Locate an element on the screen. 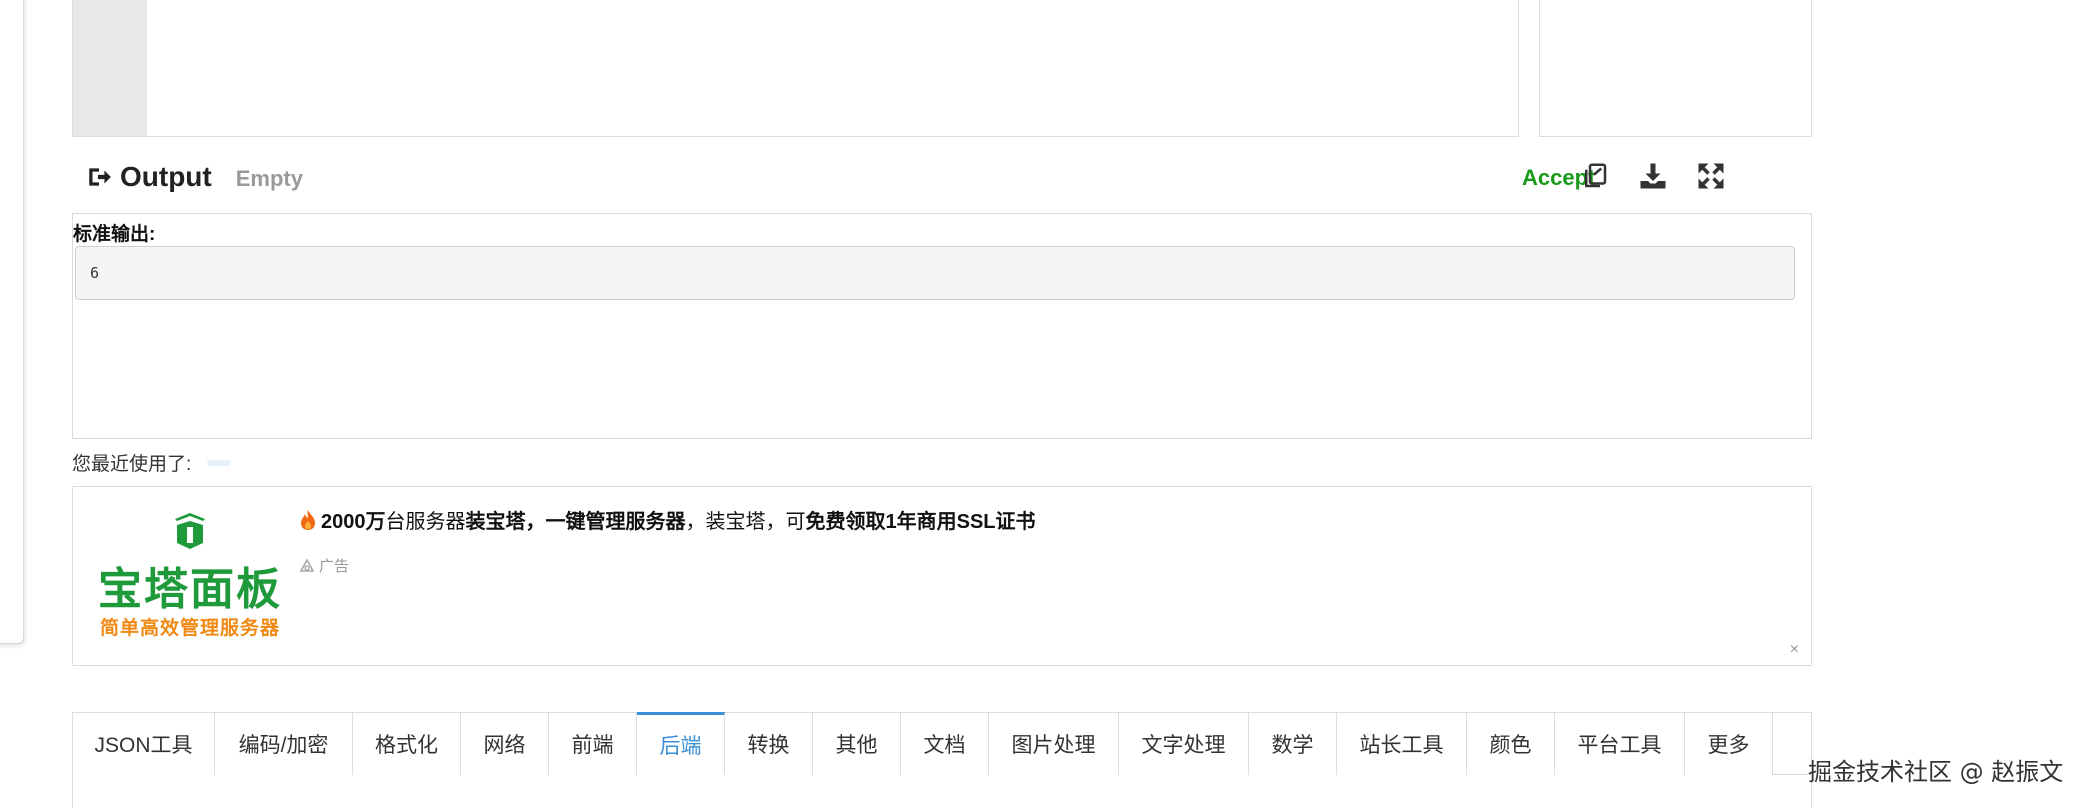 The height and width of the screenshot is (808, 2094). stdout-label: 标准输出: is located at coordinates (114, 234).